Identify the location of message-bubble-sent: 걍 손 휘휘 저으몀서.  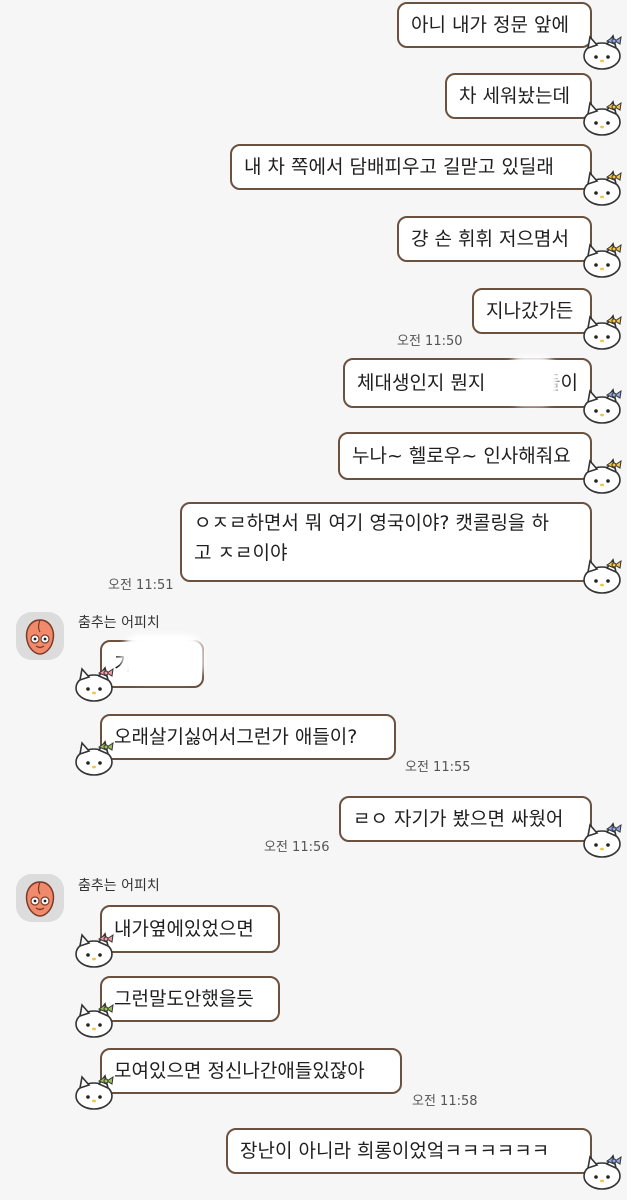
(494, 239).